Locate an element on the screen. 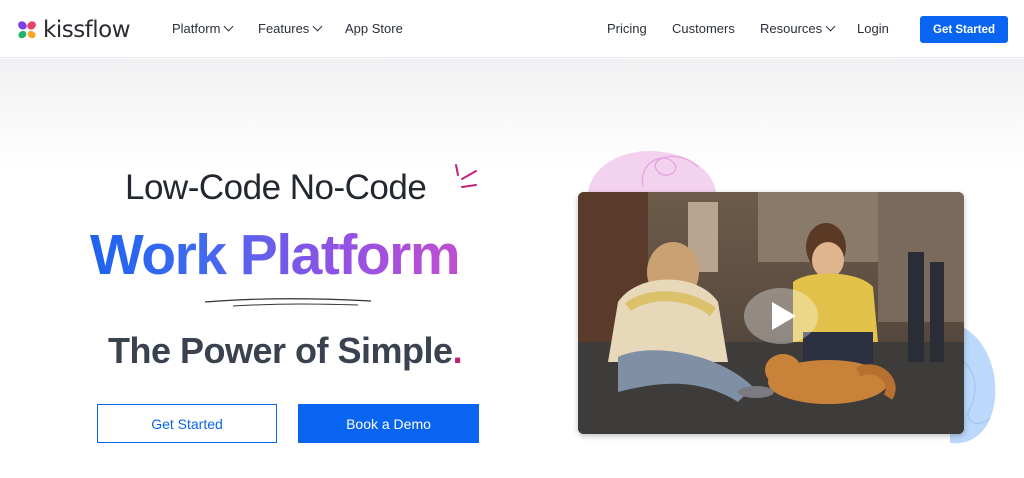  nav-features: Features is located at coordinates (290, 28).